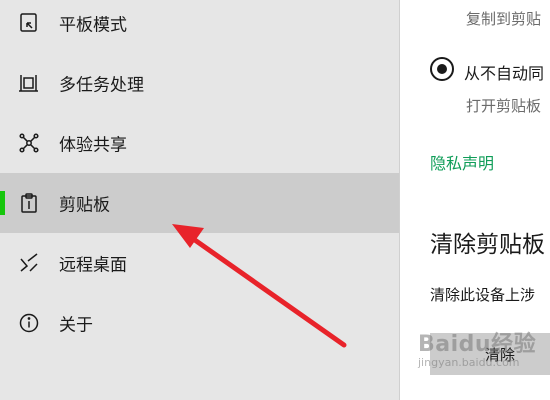  Describe the element at coordinates (29, 143) in the screenshot. I see `shared-experiences-icon` at that location.